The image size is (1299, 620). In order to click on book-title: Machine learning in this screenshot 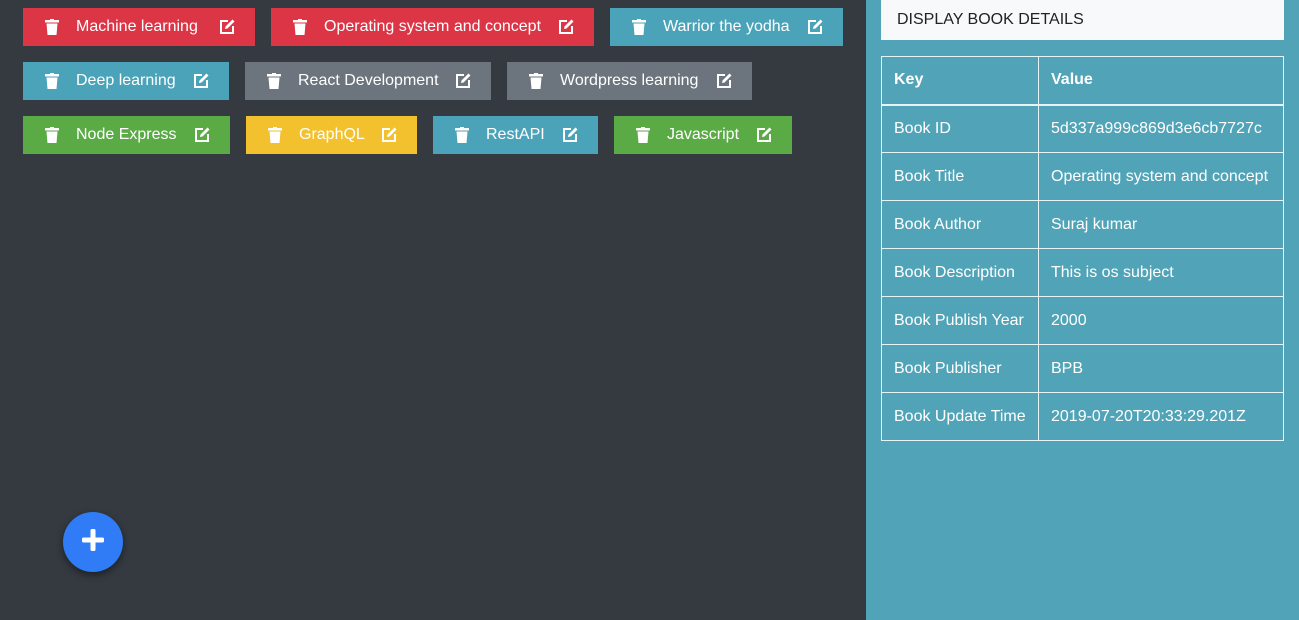, I will do `click(140, 27)`.